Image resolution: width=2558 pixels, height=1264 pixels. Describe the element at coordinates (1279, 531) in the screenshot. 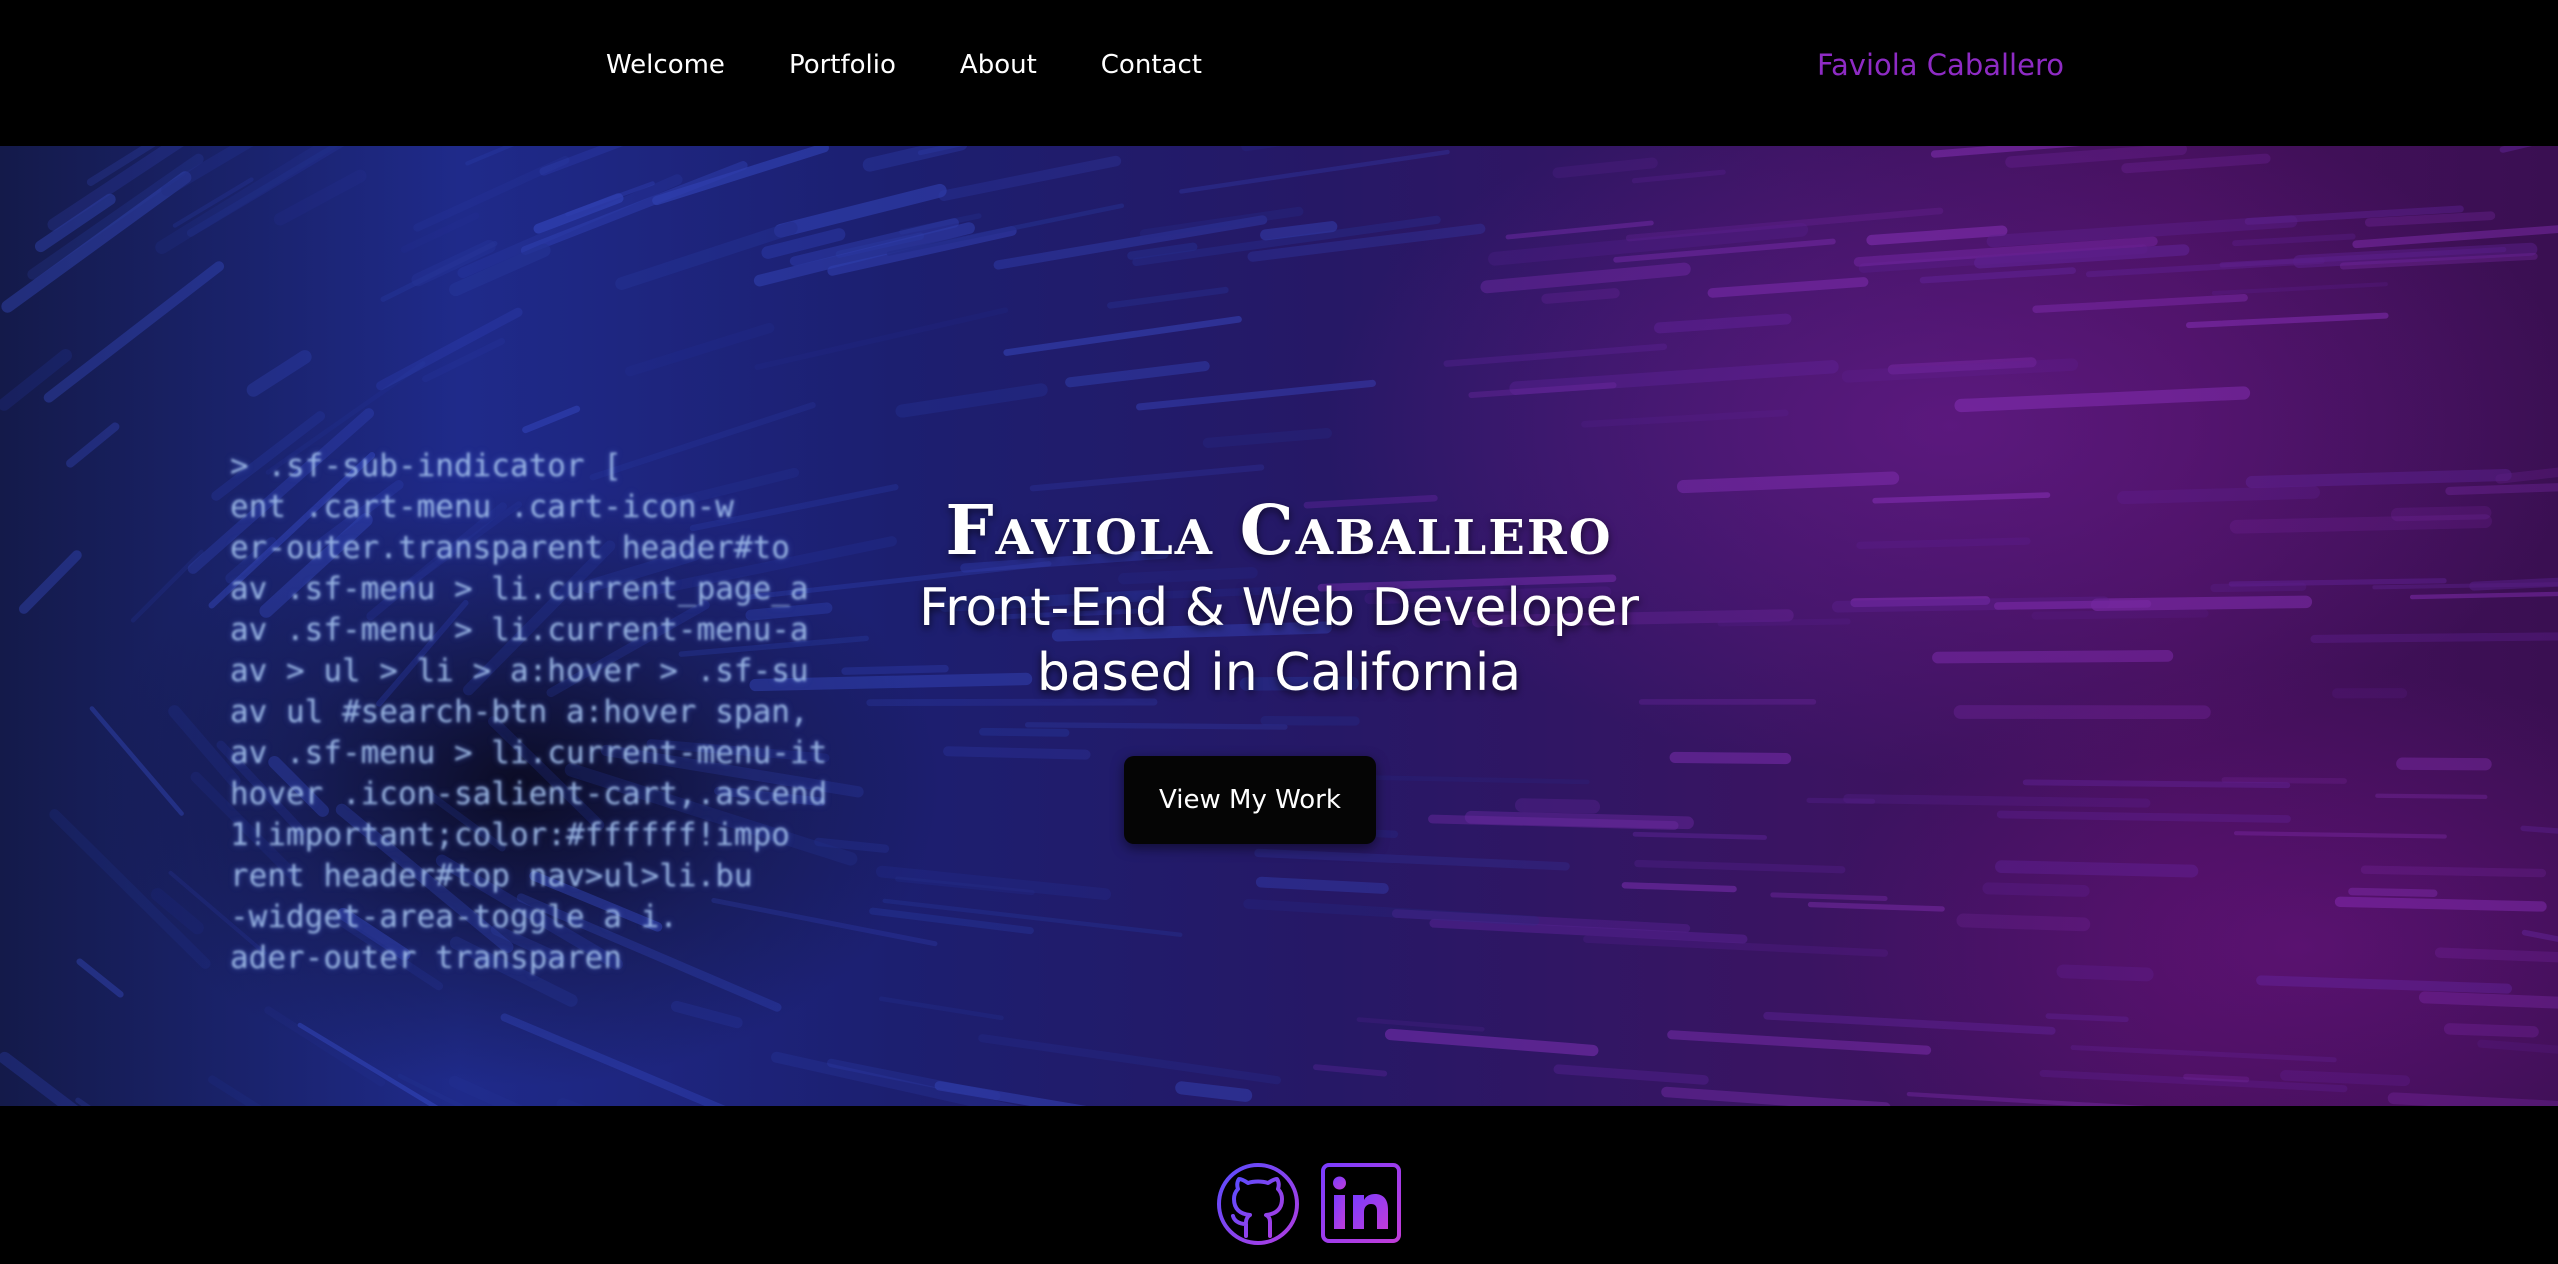

I see `hero-title: Faviola Caballero` at that location.